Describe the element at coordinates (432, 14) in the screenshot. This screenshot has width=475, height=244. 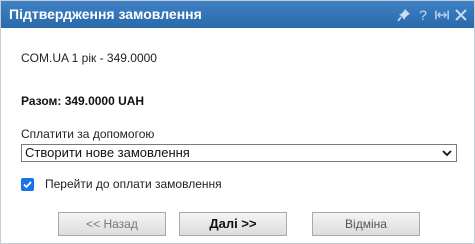
I see `titlebar-icons: ?` at that location.